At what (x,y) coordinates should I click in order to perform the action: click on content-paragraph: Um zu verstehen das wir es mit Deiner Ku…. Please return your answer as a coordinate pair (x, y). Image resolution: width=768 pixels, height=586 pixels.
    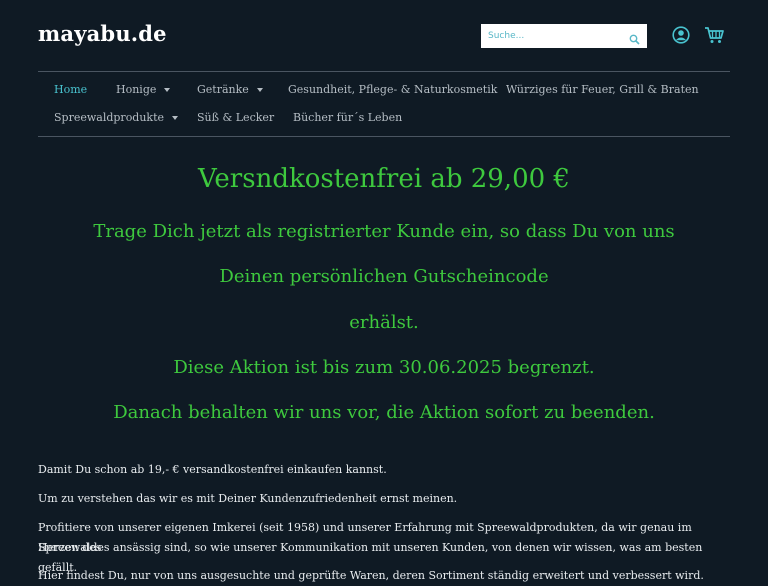
    Looking at the image, I should click on (248, 498).